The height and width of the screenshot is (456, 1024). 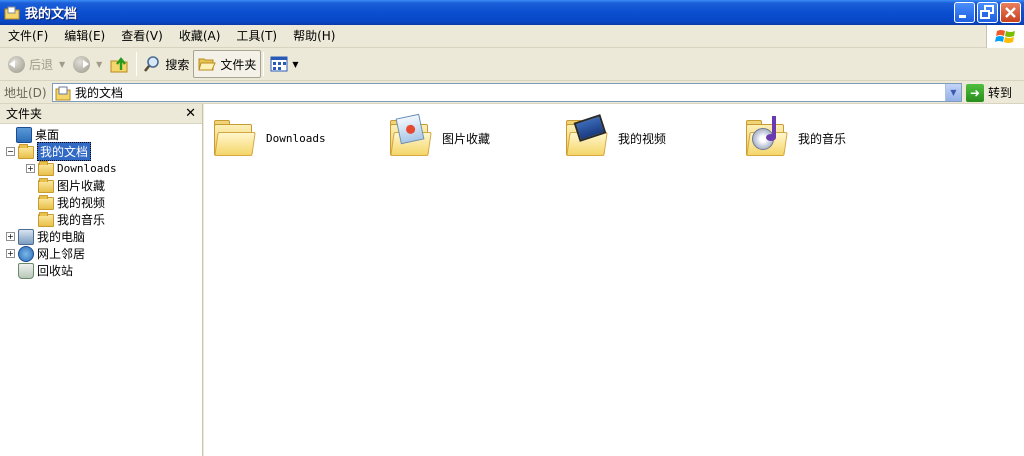 I want to click on file-item-music: 我的音乐, so click(x=796, y=138).